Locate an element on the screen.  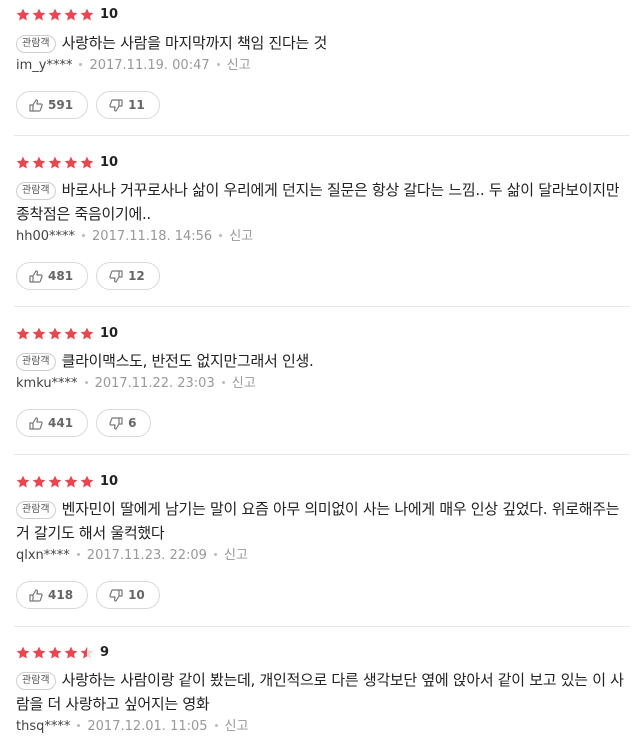
username: kmku**** is located at coordinates (47, 383).